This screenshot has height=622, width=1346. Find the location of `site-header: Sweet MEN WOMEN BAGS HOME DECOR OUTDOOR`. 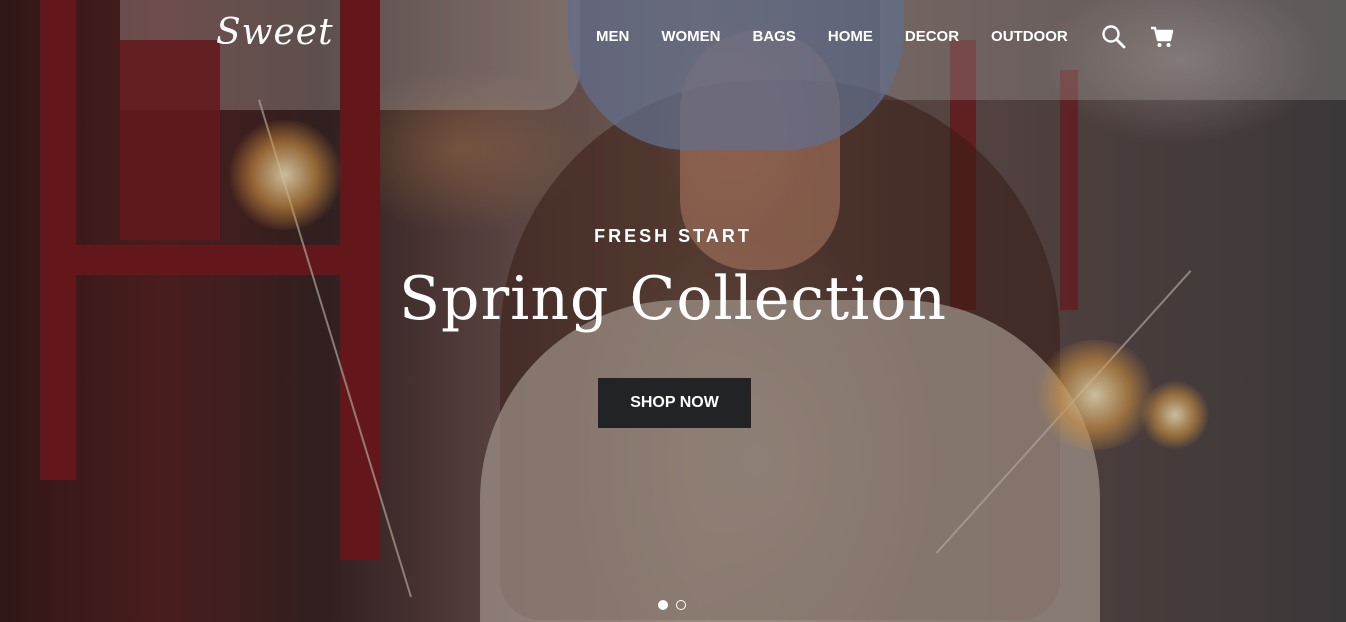

site-header: Sweet MEN WOMEN BAGS HOME DECOR OUTDOOR is located at coordinates (673, 38).